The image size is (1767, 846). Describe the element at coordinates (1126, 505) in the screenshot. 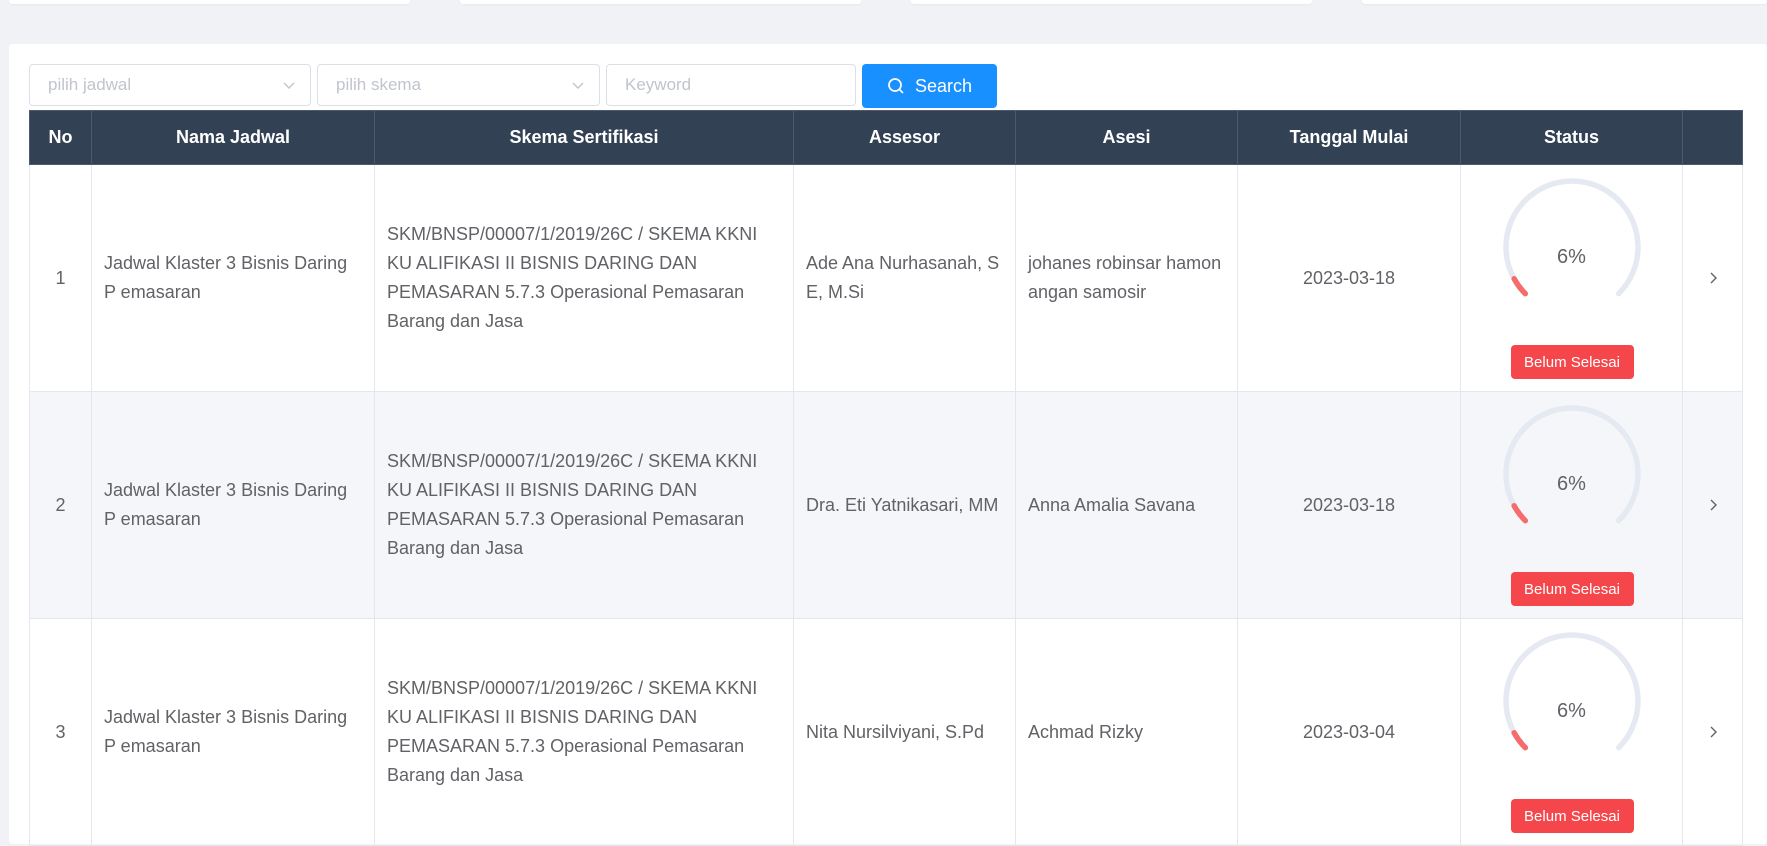

I see `row-asesi: Anna Amalia Savana` at that location.